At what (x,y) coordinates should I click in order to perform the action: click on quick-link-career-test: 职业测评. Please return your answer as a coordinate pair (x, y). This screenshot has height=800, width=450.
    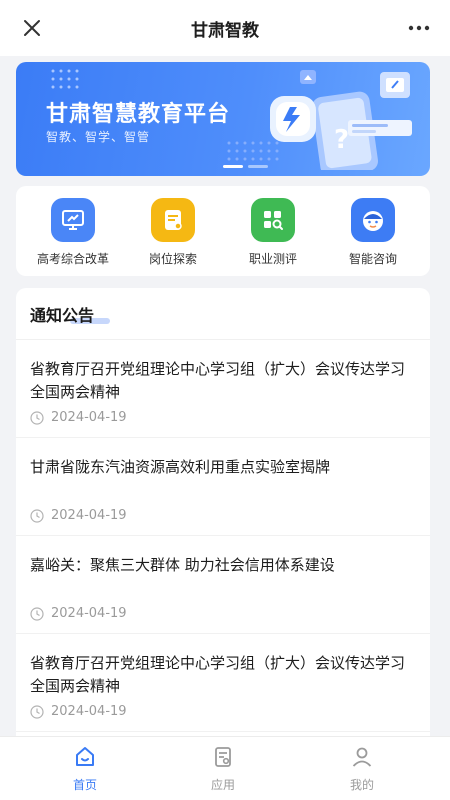
    Looking at the image, I should click on (273, 232).